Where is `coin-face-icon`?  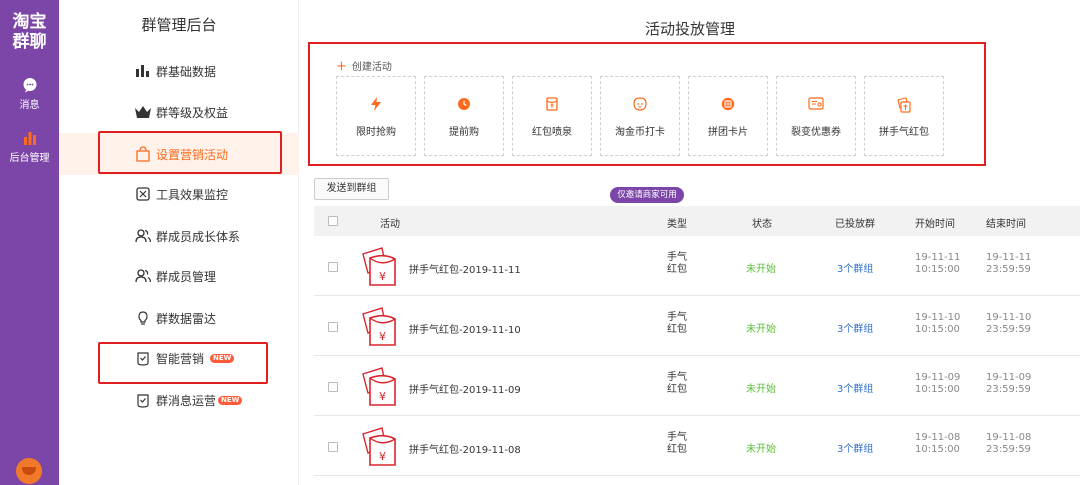 coin-face-icon is located at coordinates (640, 104).